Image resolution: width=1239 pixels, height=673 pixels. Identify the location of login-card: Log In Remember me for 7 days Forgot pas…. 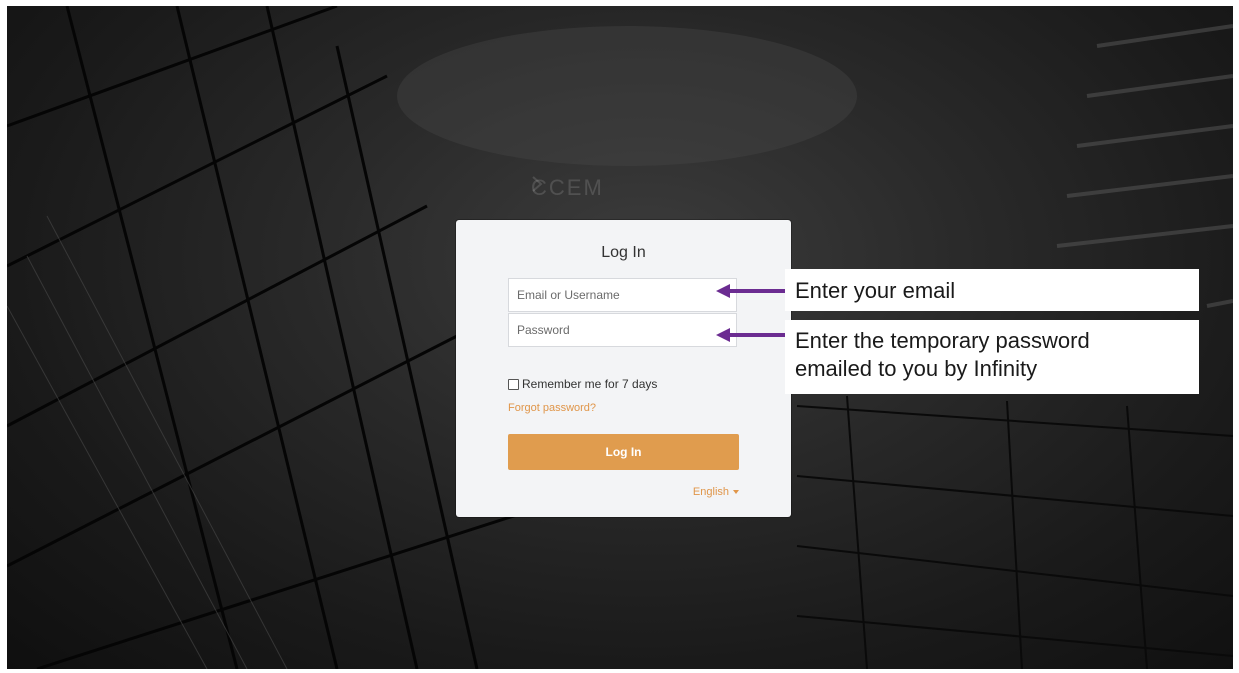
(623, 368).